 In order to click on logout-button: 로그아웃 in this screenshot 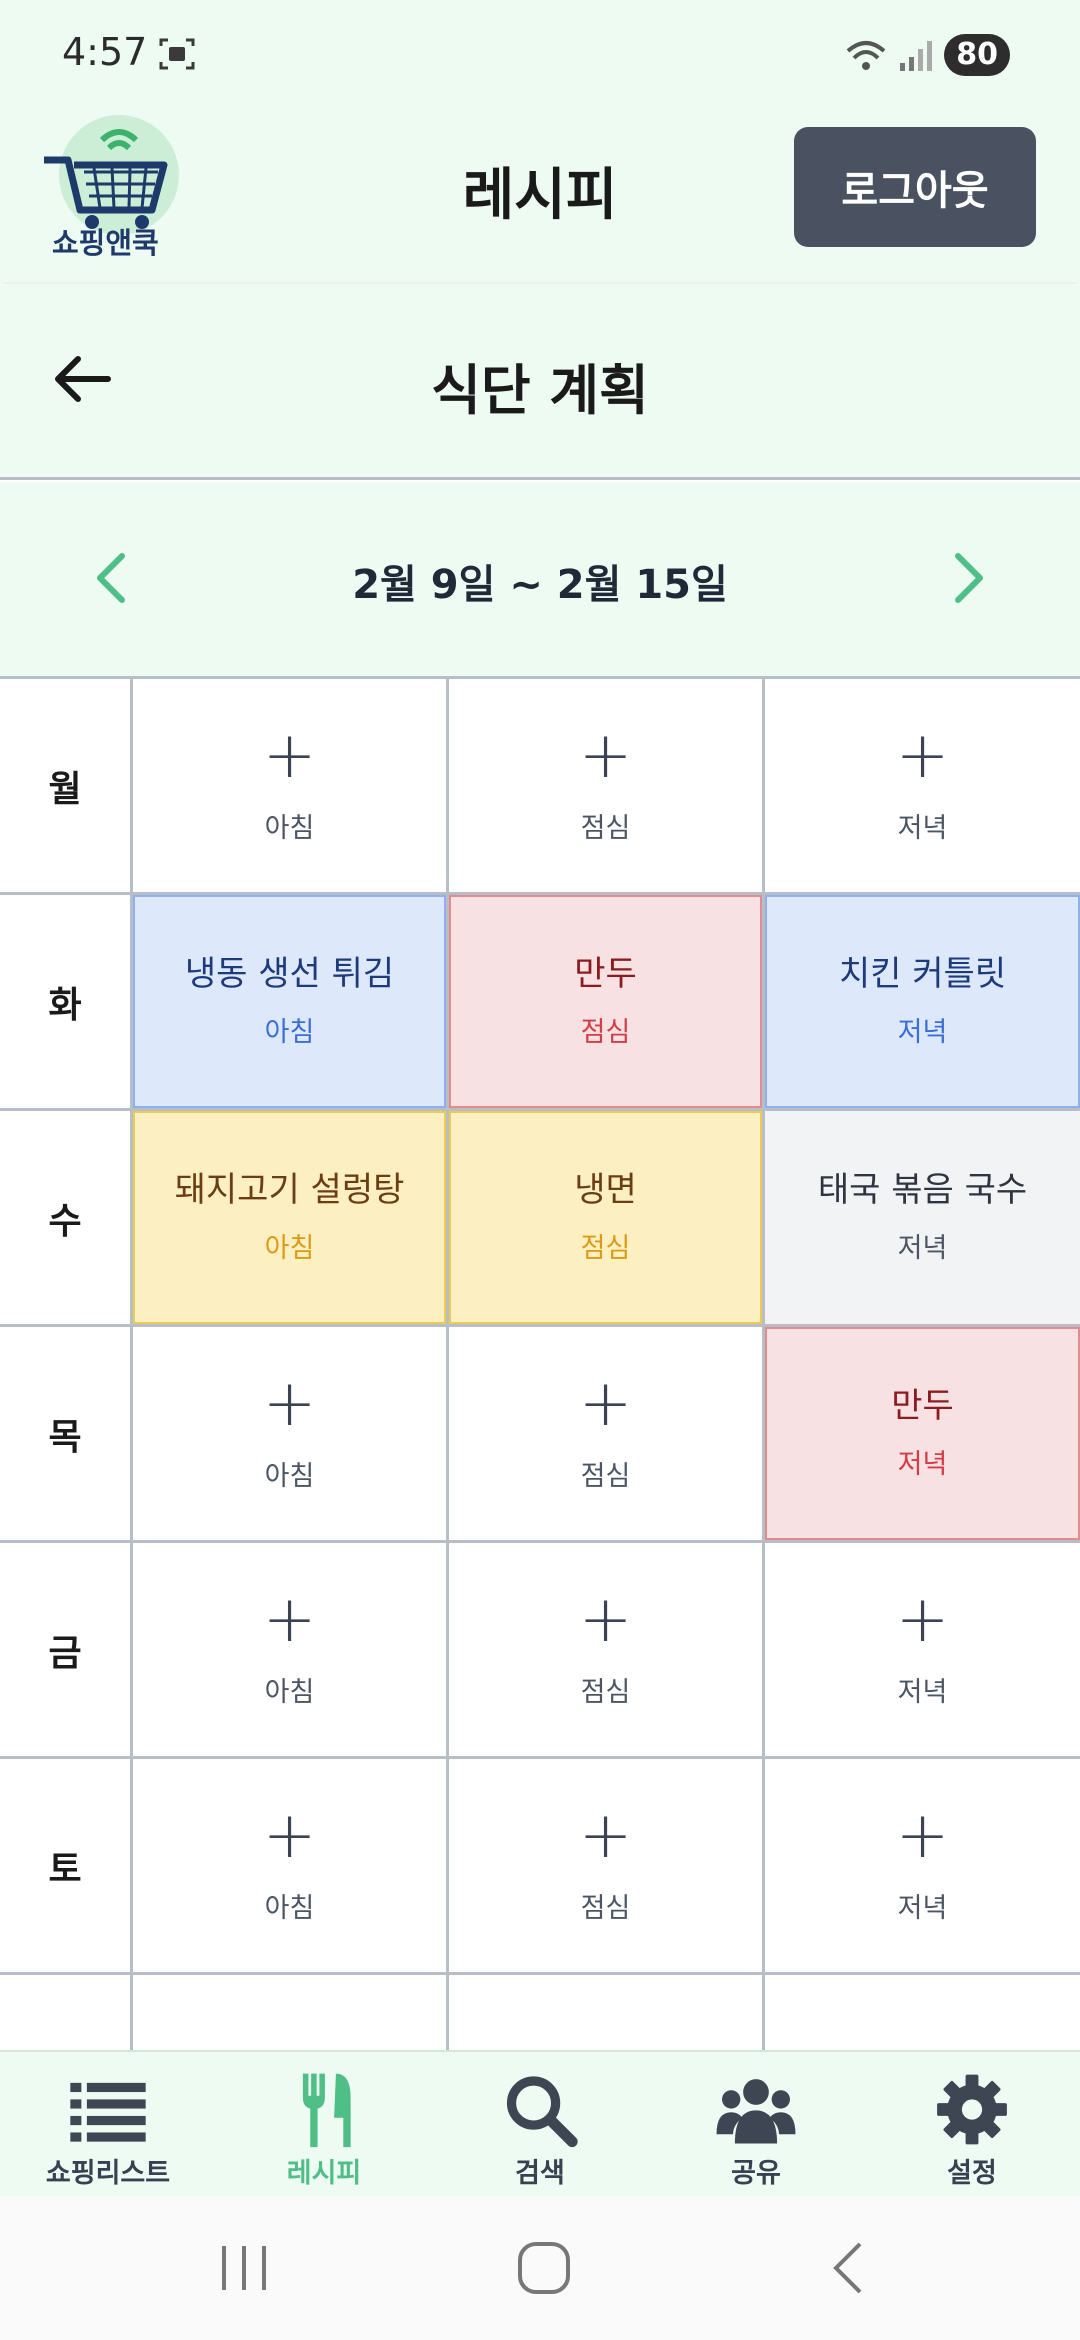, I will do `click(915, 187)`.